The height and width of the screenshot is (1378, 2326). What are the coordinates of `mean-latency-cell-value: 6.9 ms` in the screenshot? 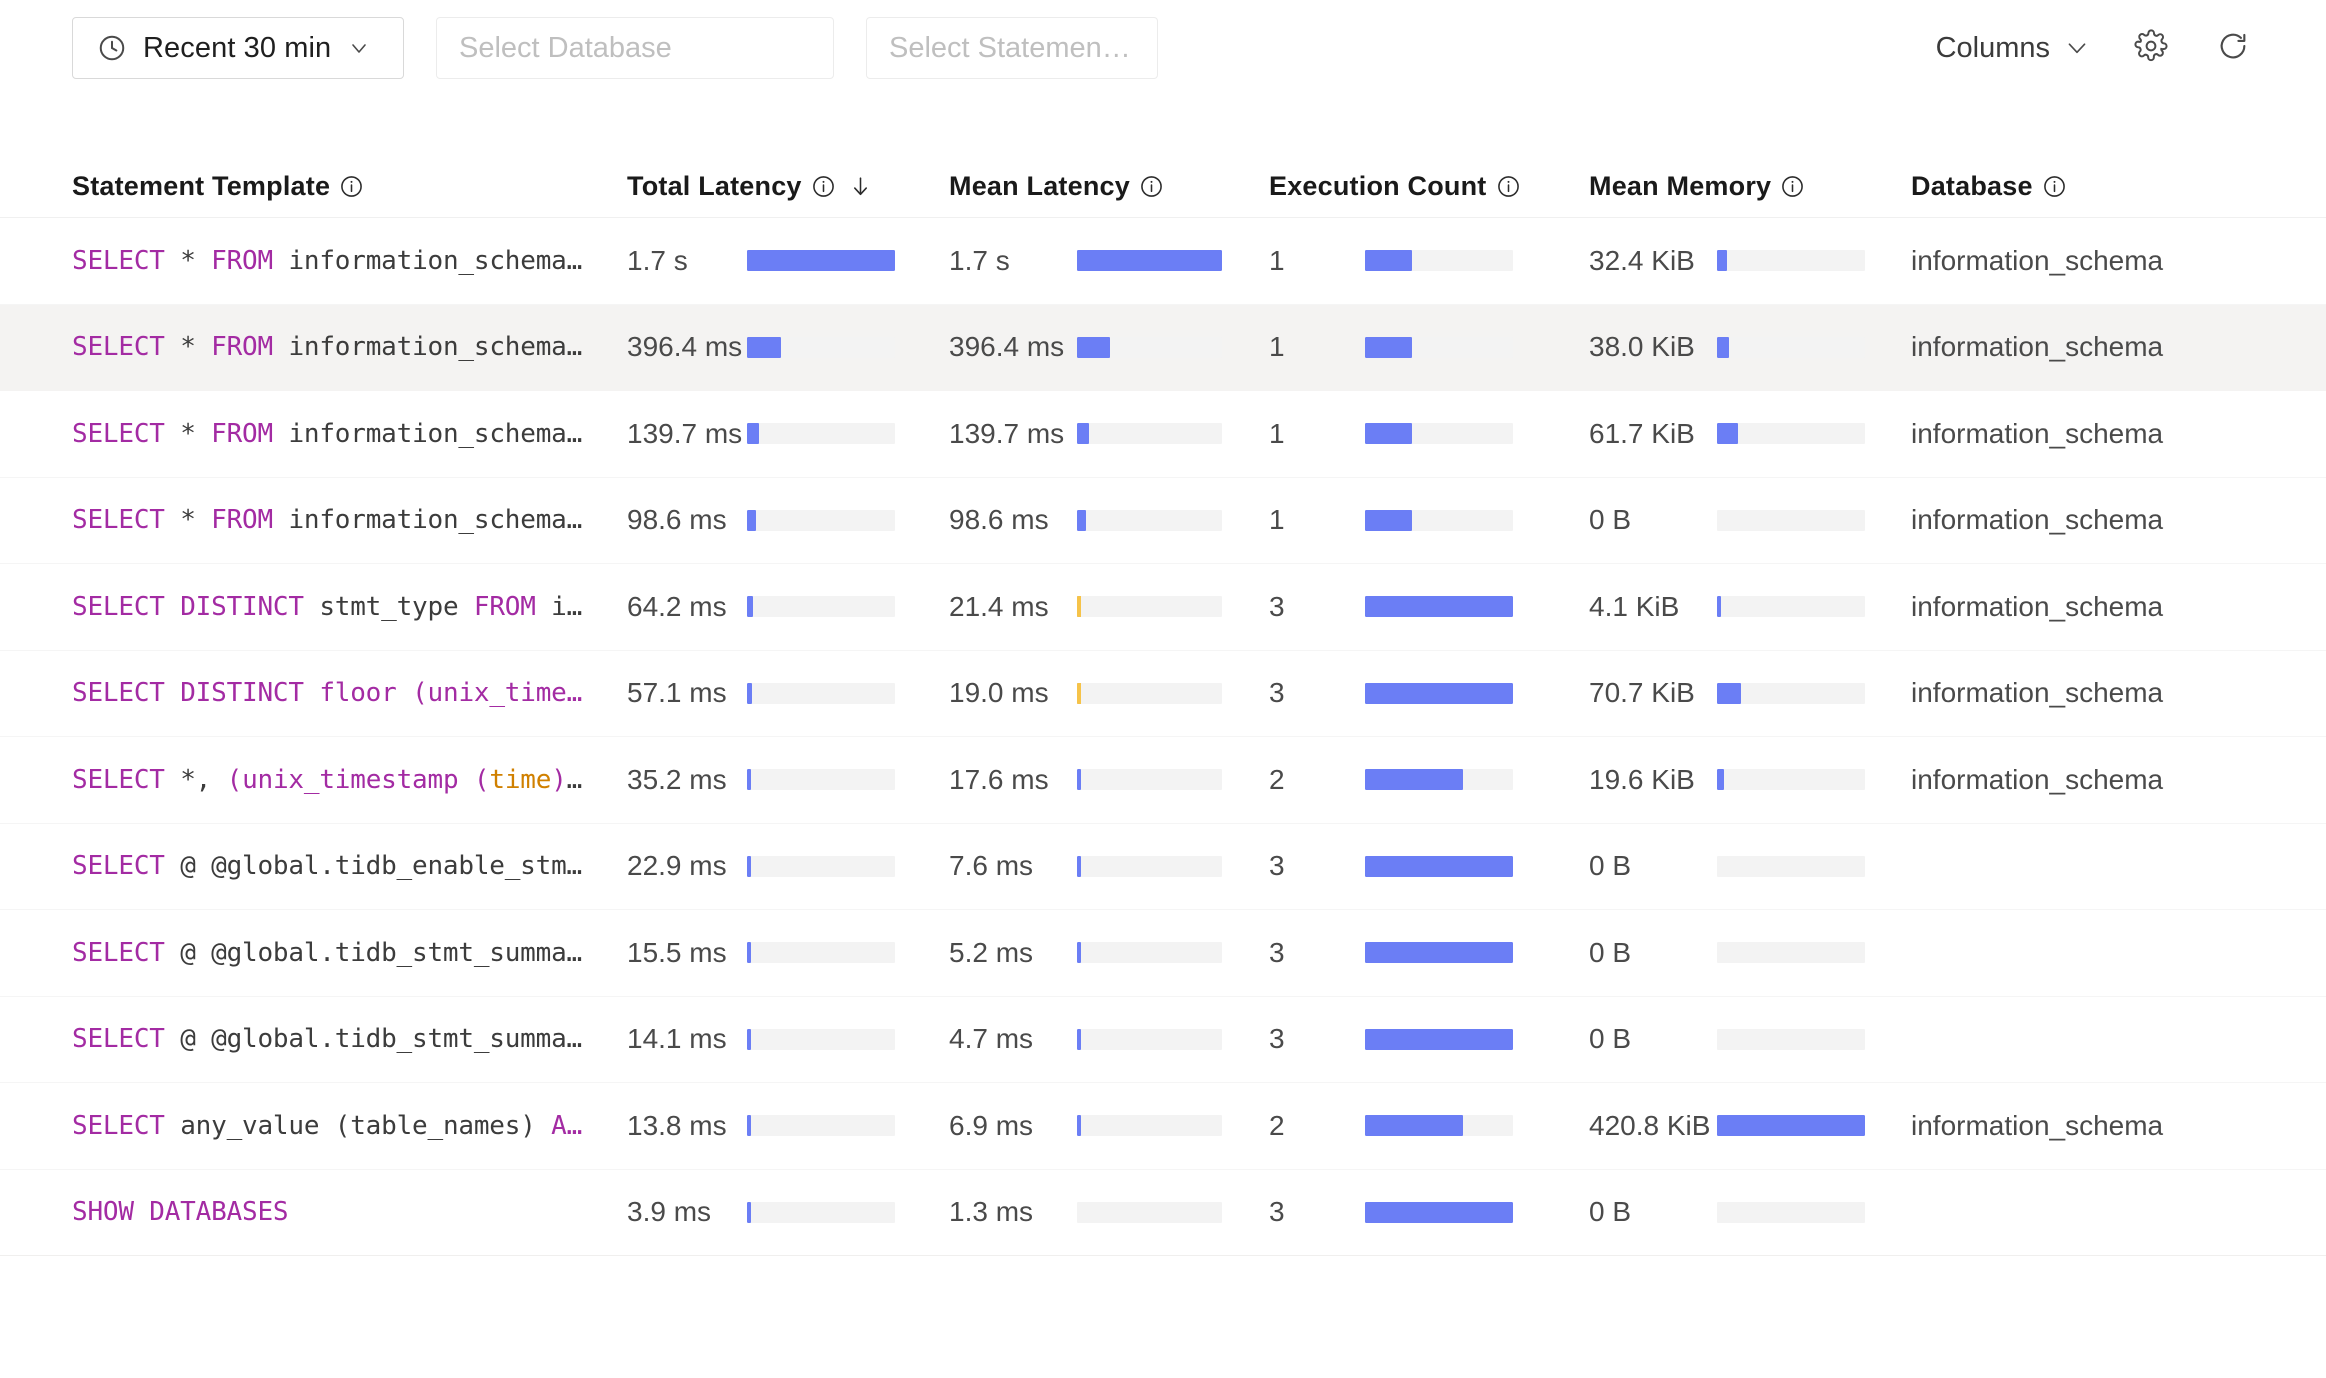 It's located at (991, 1125).